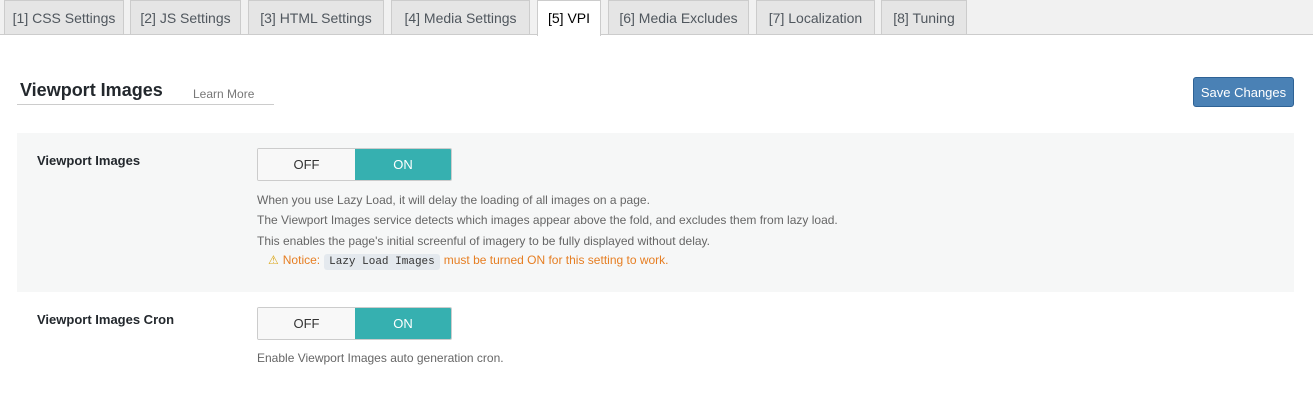 This screenshot has width=1313, height=412. Describe the element at coordinates (815, 17) in the screenshot. I see `tab-localization: [7] Localization` at that location.